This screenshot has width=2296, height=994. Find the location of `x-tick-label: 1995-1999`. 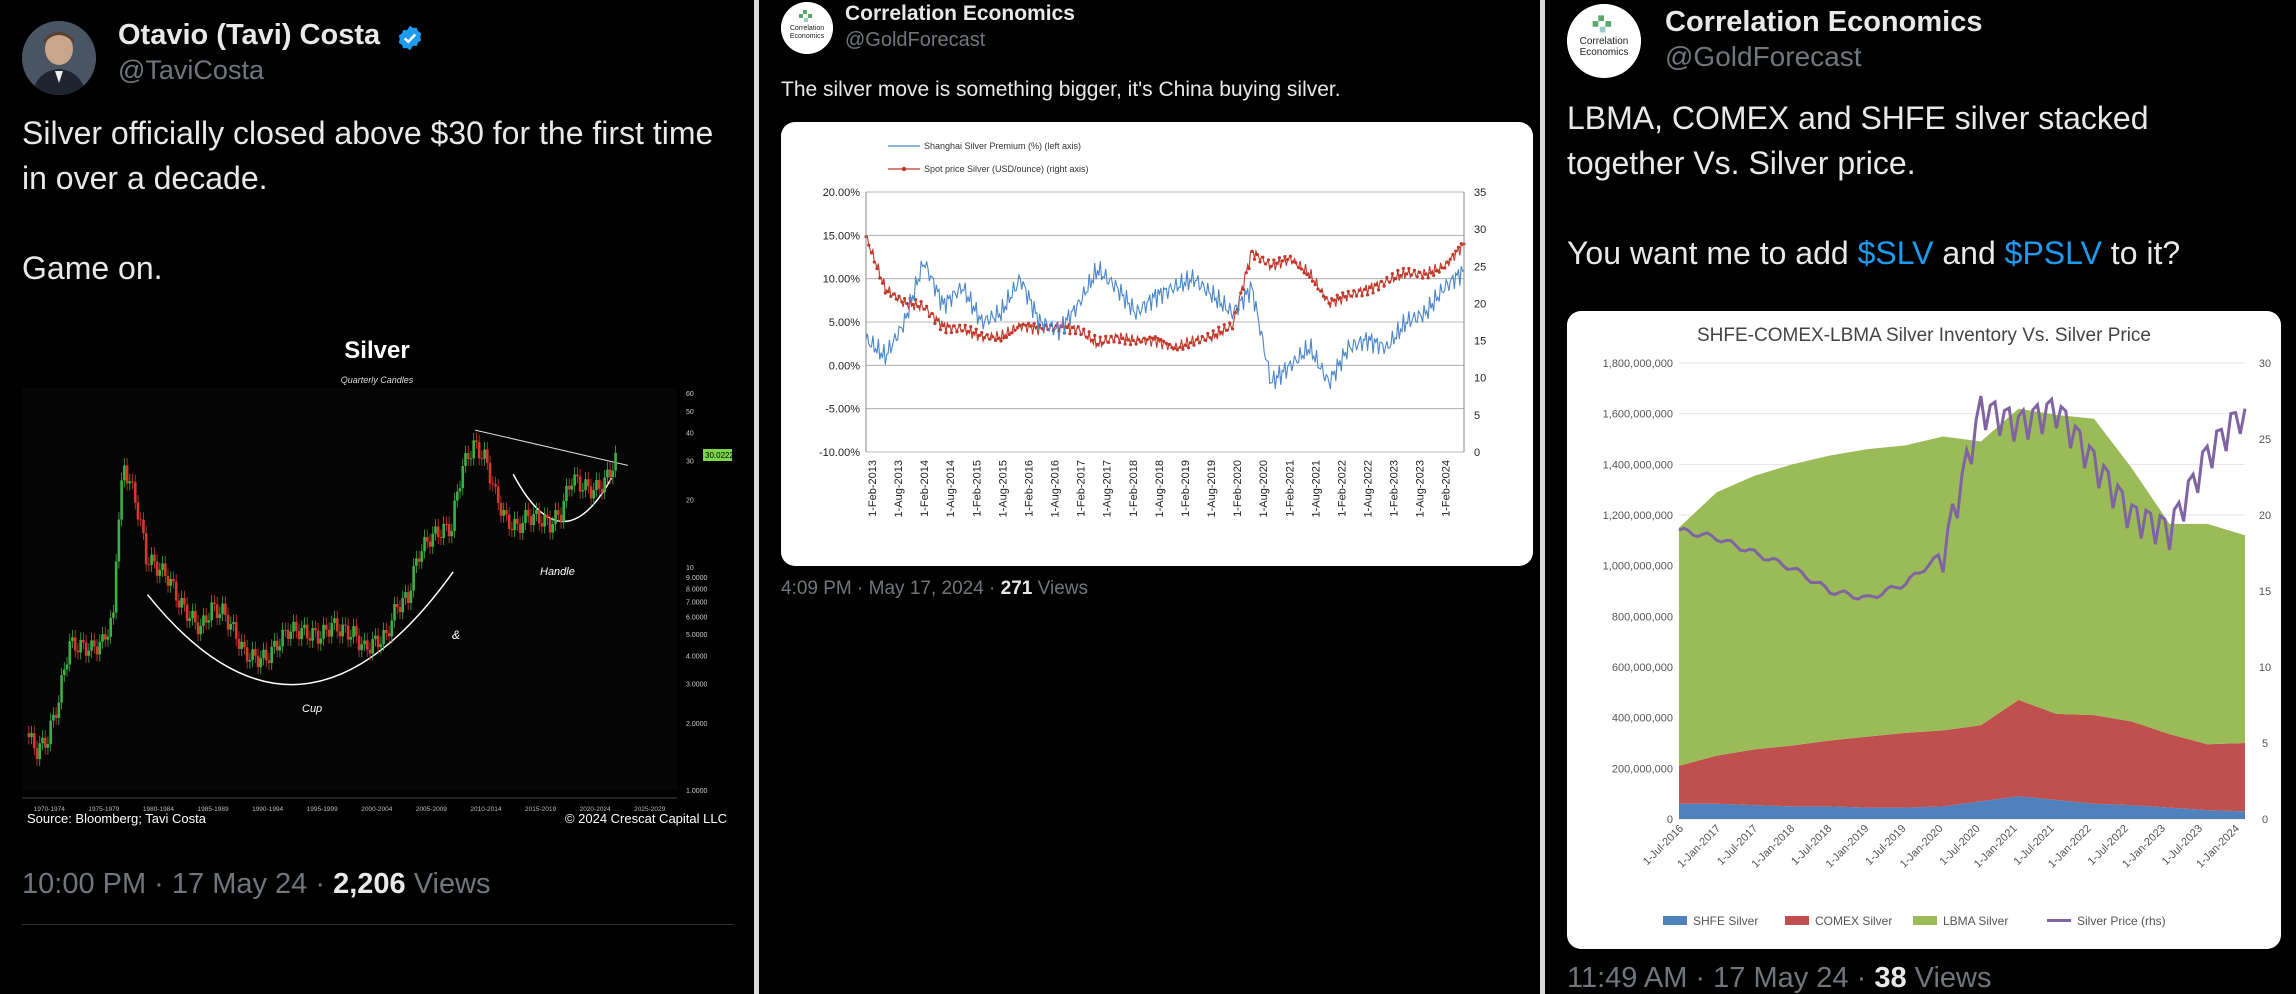

x-tick-label: 1995-1999 is located at coordinates (322, 809).